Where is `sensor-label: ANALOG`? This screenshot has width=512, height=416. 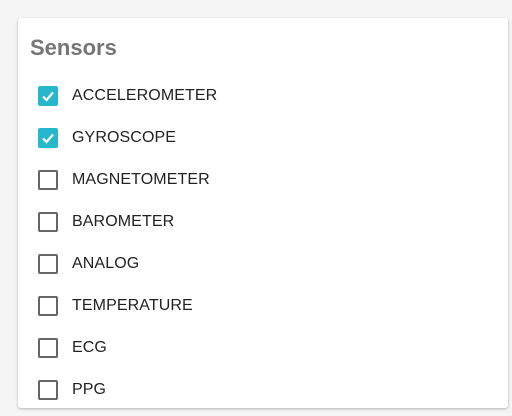
sensor-label: ANALOG is located at coordinates (106, 263).